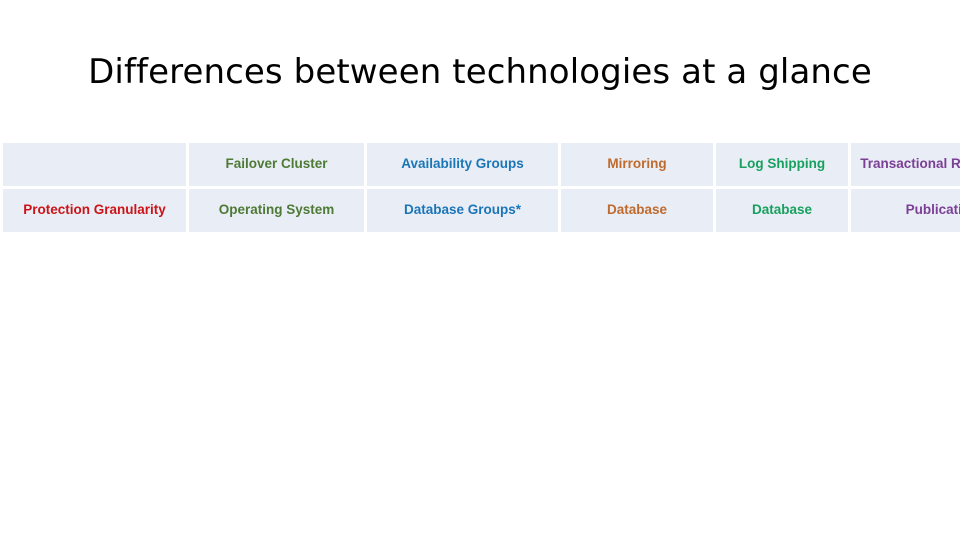  What do you see at coordinates (462, 164) in the screenshot?
I see `column-header-availability-groups: Availability Groups` at bounding box center [462, 164].